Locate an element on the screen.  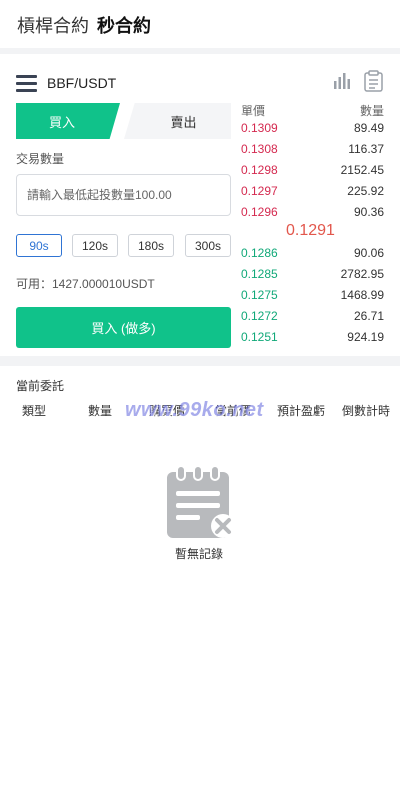
divider is located at coordinates (200, 361).